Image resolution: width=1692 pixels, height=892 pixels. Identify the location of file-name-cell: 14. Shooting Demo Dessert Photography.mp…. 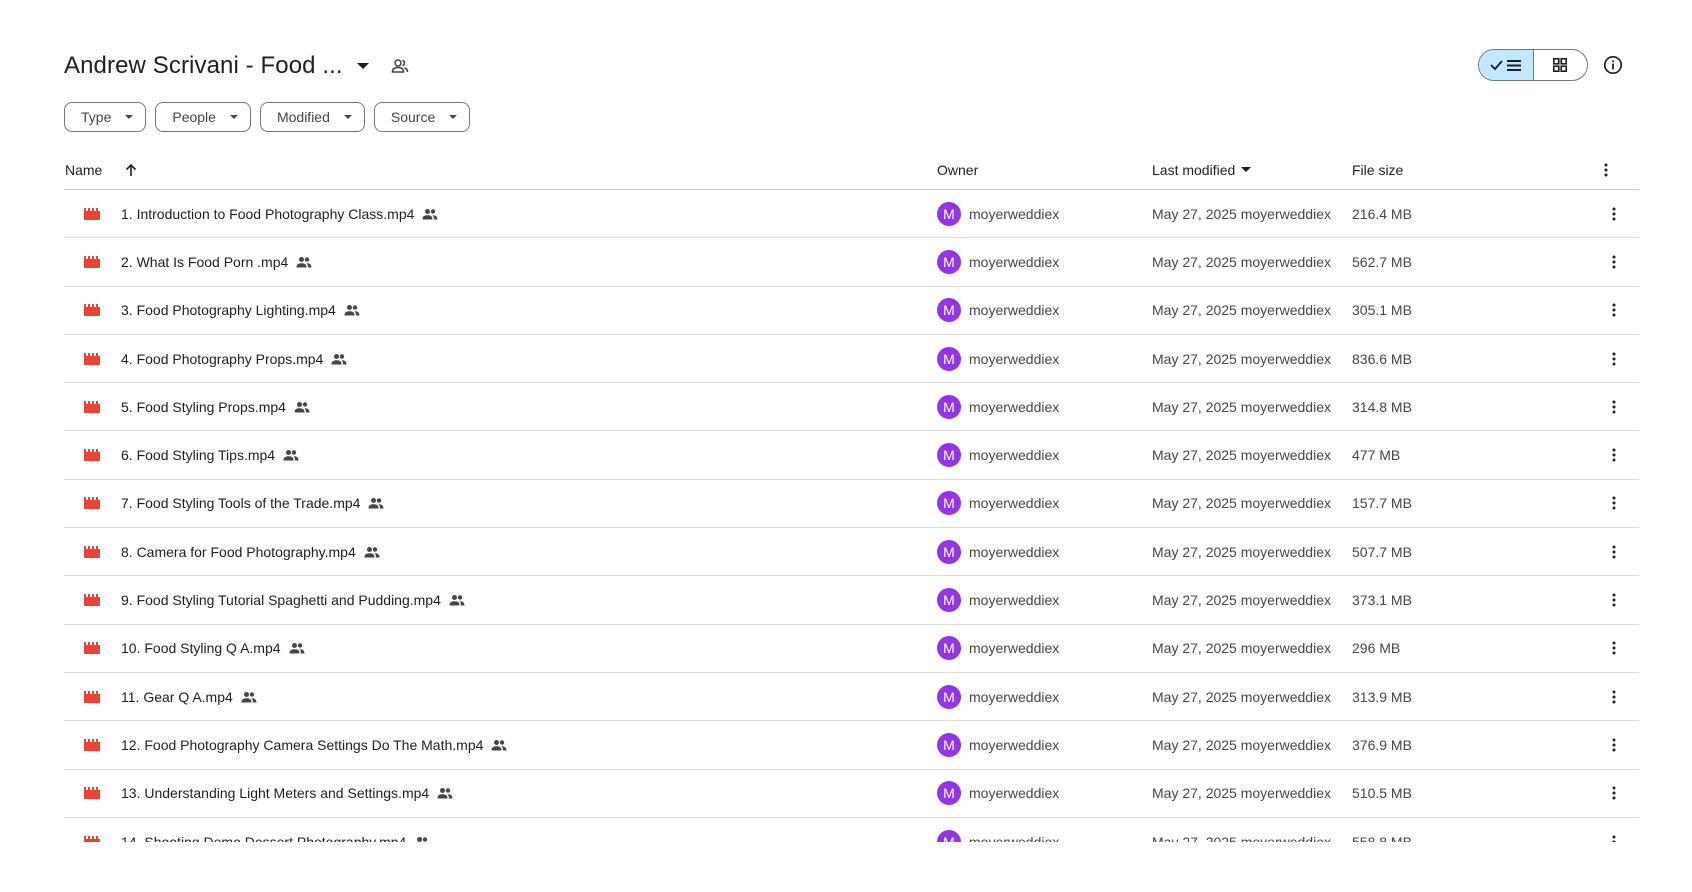
(275, 830).